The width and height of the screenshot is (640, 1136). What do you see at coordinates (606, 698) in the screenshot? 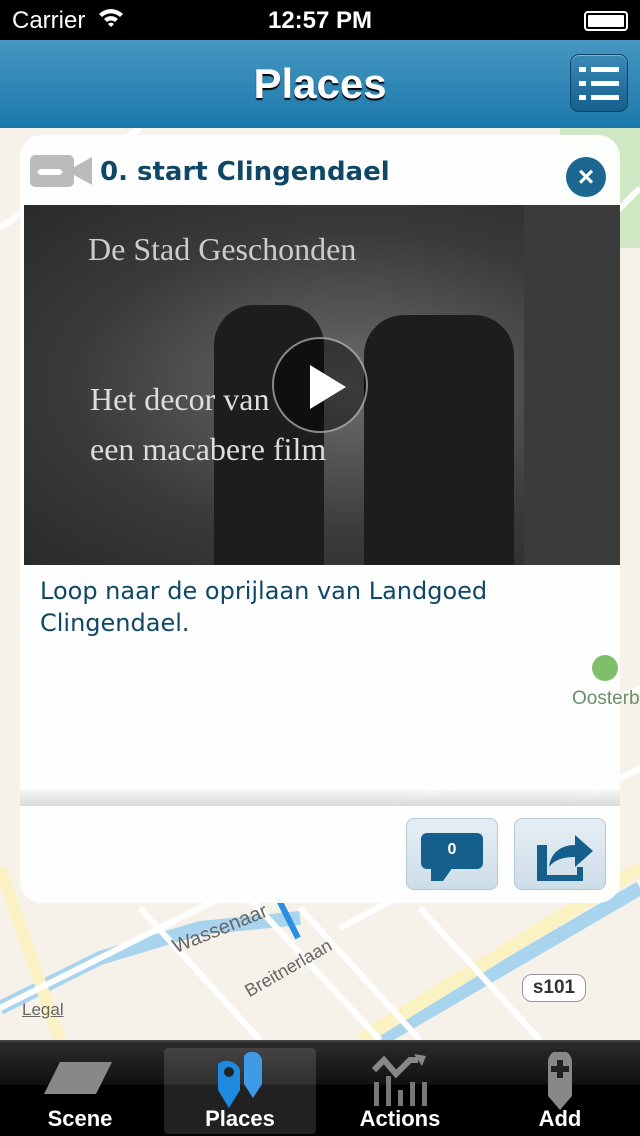
I see `area-label: Oosterbe` at bounding box center [606, 698].